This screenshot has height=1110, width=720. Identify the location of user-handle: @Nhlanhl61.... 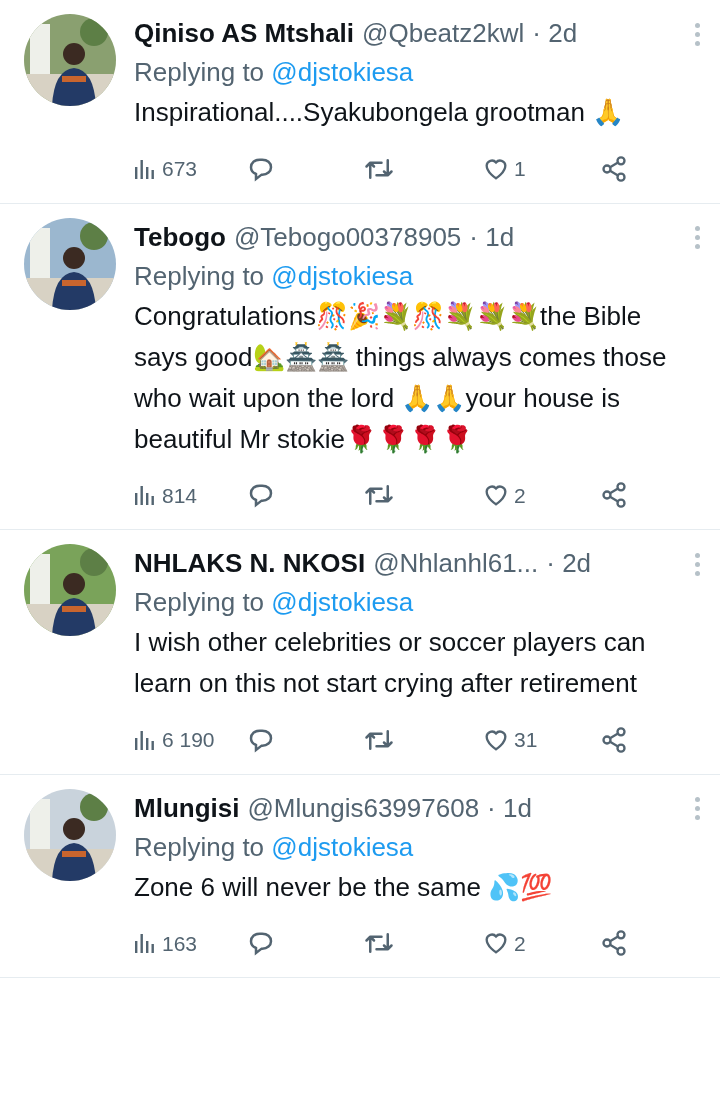
(456, 563).